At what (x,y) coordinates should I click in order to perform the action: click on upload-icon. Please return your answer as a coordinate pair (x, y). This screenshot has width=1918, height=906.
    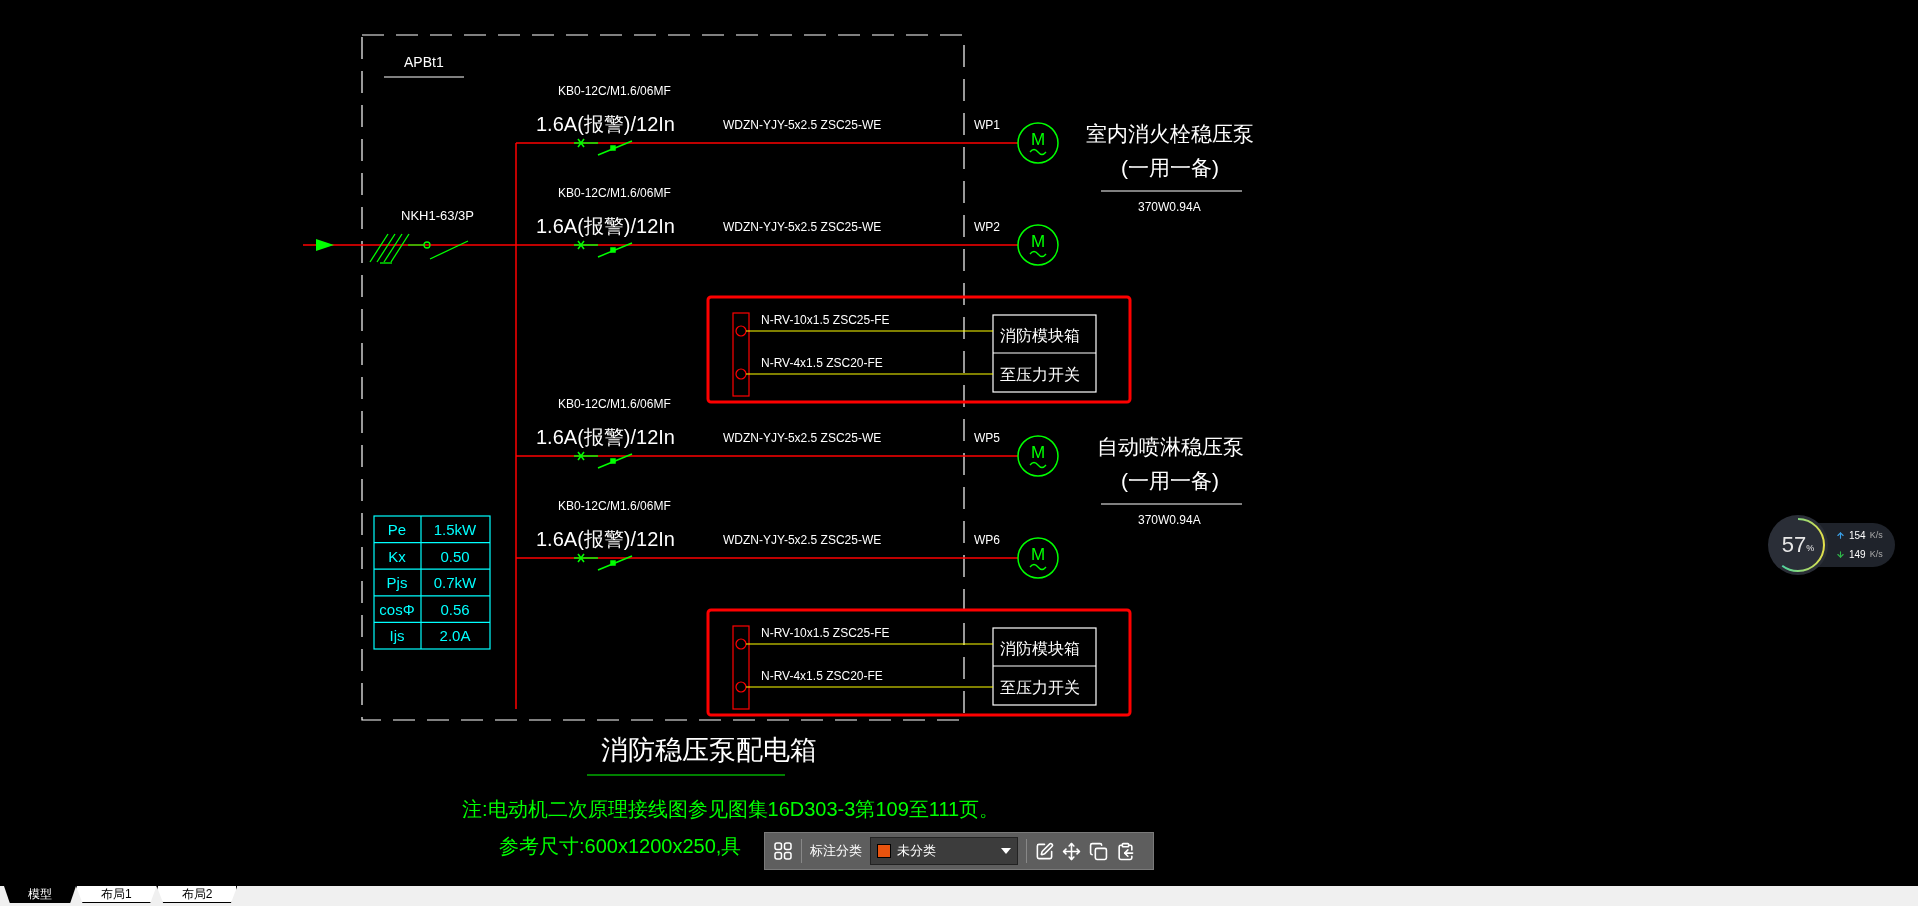
    Looking at the image, I should click on (1840, 535).